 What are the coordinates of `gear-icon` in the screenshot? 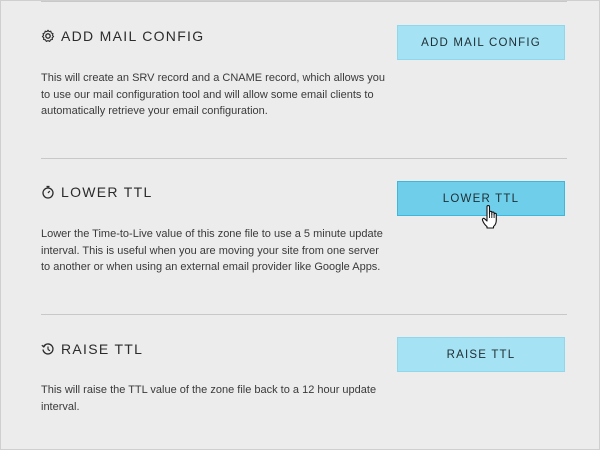 It's located at (48, 36).